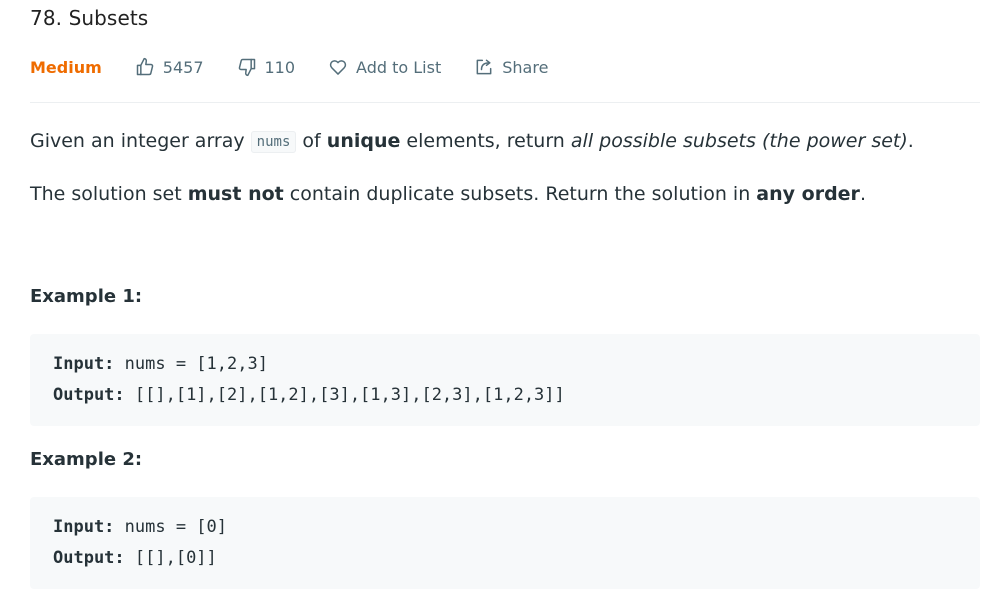 The height and width of the screenshot is (599, 995). What do you see at coordinates (485, 141) in the screenshot?
I see `text-segment: elements, return` at bounding box center [485, 141].